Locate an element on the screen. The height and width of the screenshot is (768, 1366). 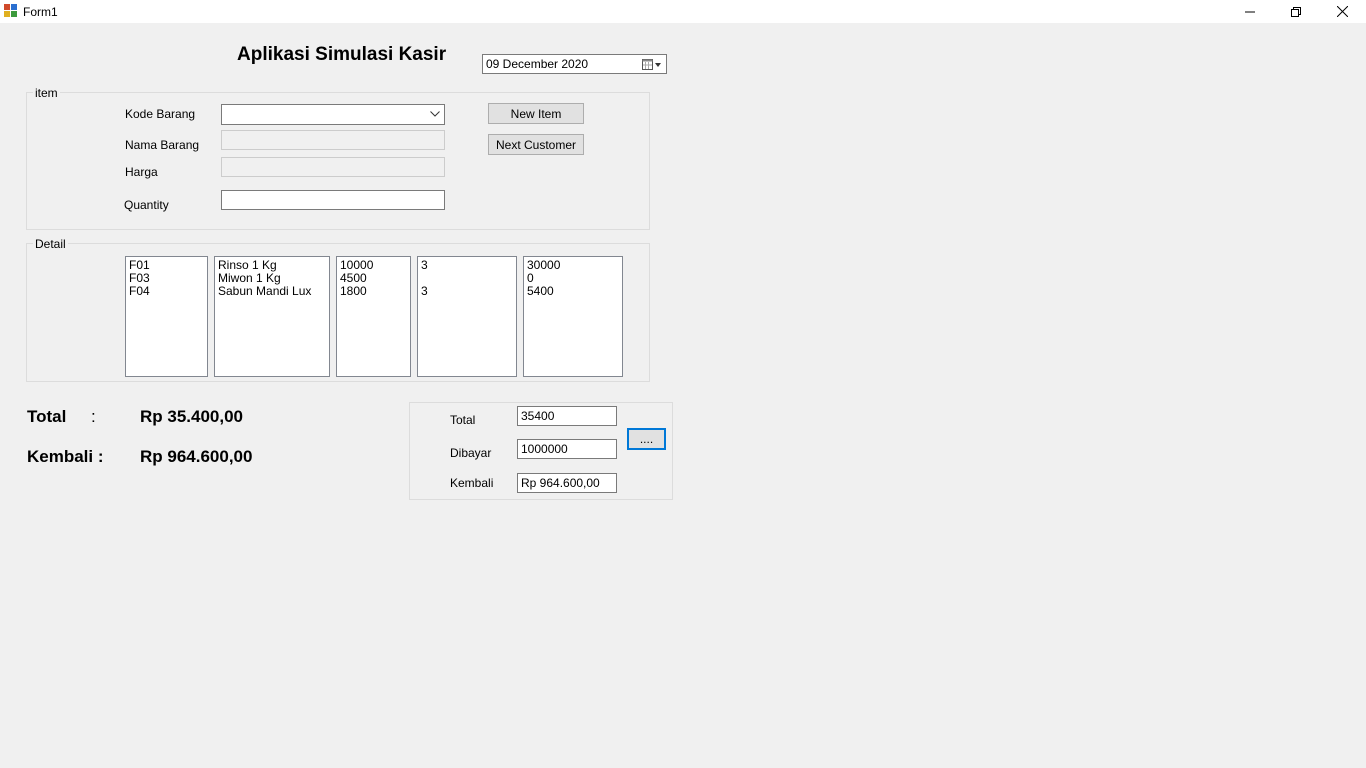
kode-barang-combobox is located at coordinates (333, 114).